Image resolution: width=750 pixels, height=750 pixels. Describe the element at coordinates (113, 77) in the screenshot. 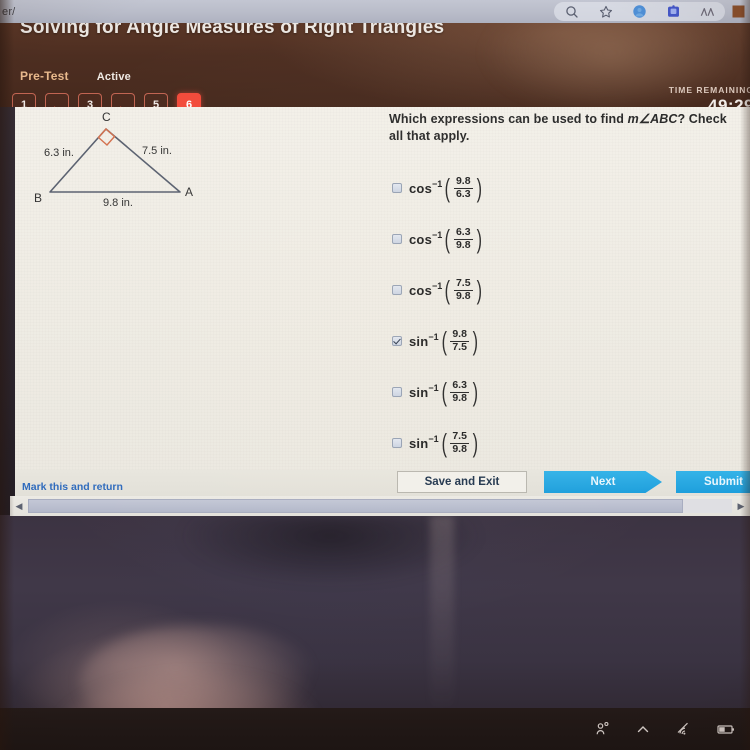

I see `assignment-status-label: Active` at that location.